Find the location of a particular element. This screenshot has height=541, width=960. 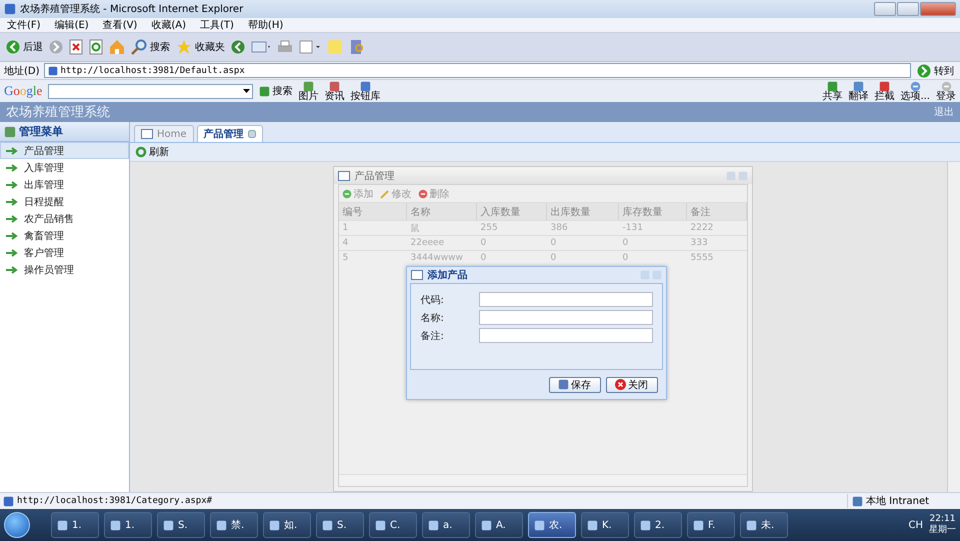

forward-icon is located at coordinates (56, 47).